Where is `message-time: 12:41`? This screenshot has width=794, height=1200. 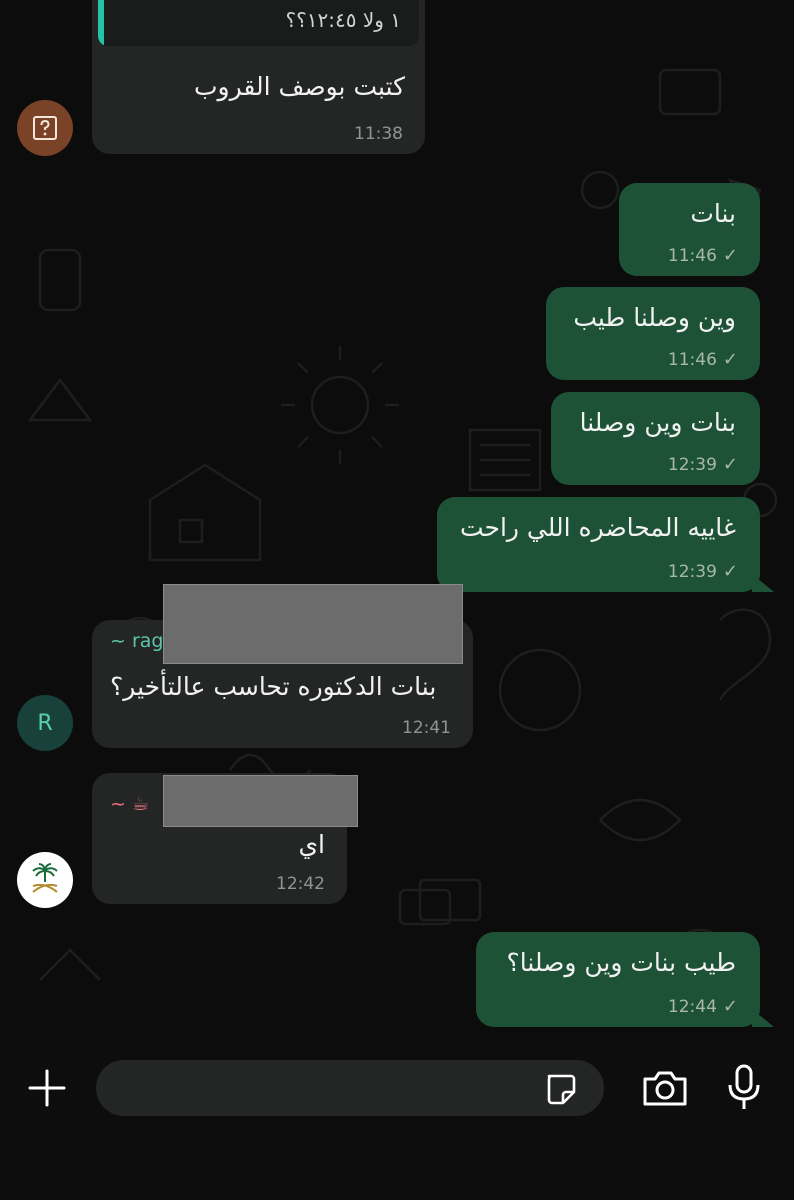
message-time: 12:41 is located at coordinates (426, 728).